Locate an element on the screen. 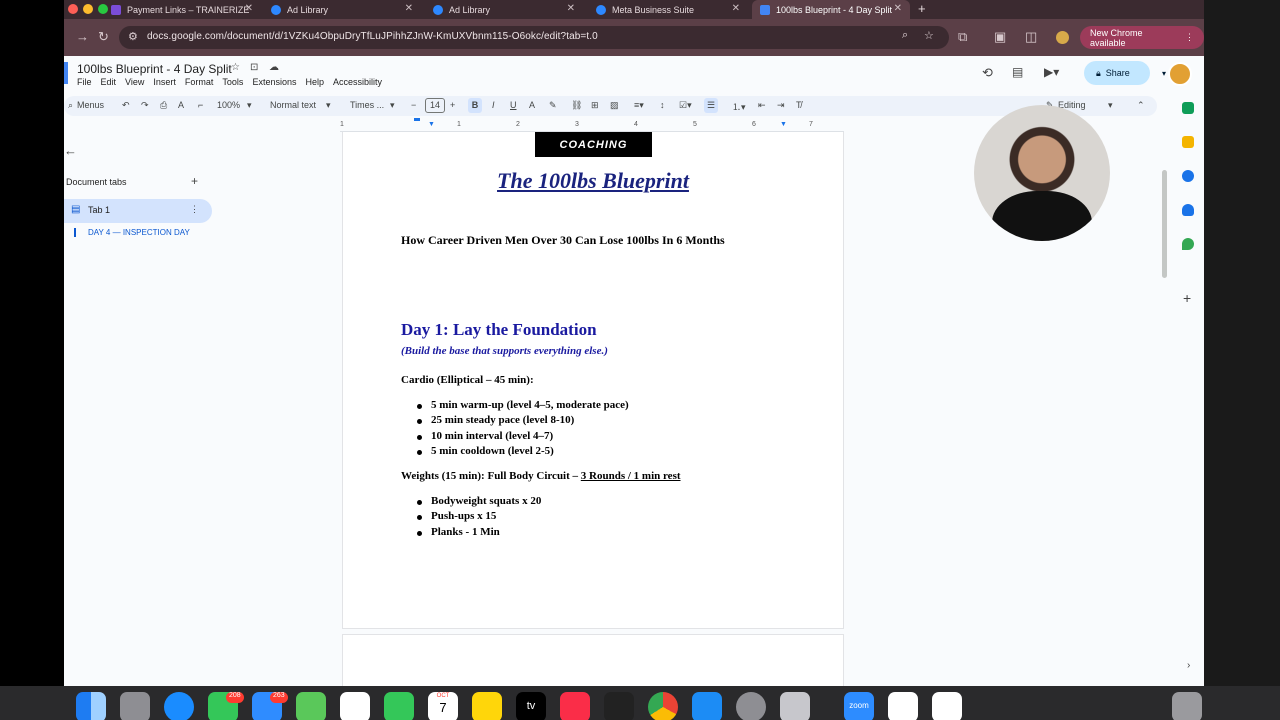  line-spacing-icon: ↕ is located at coordinates (662, 105).